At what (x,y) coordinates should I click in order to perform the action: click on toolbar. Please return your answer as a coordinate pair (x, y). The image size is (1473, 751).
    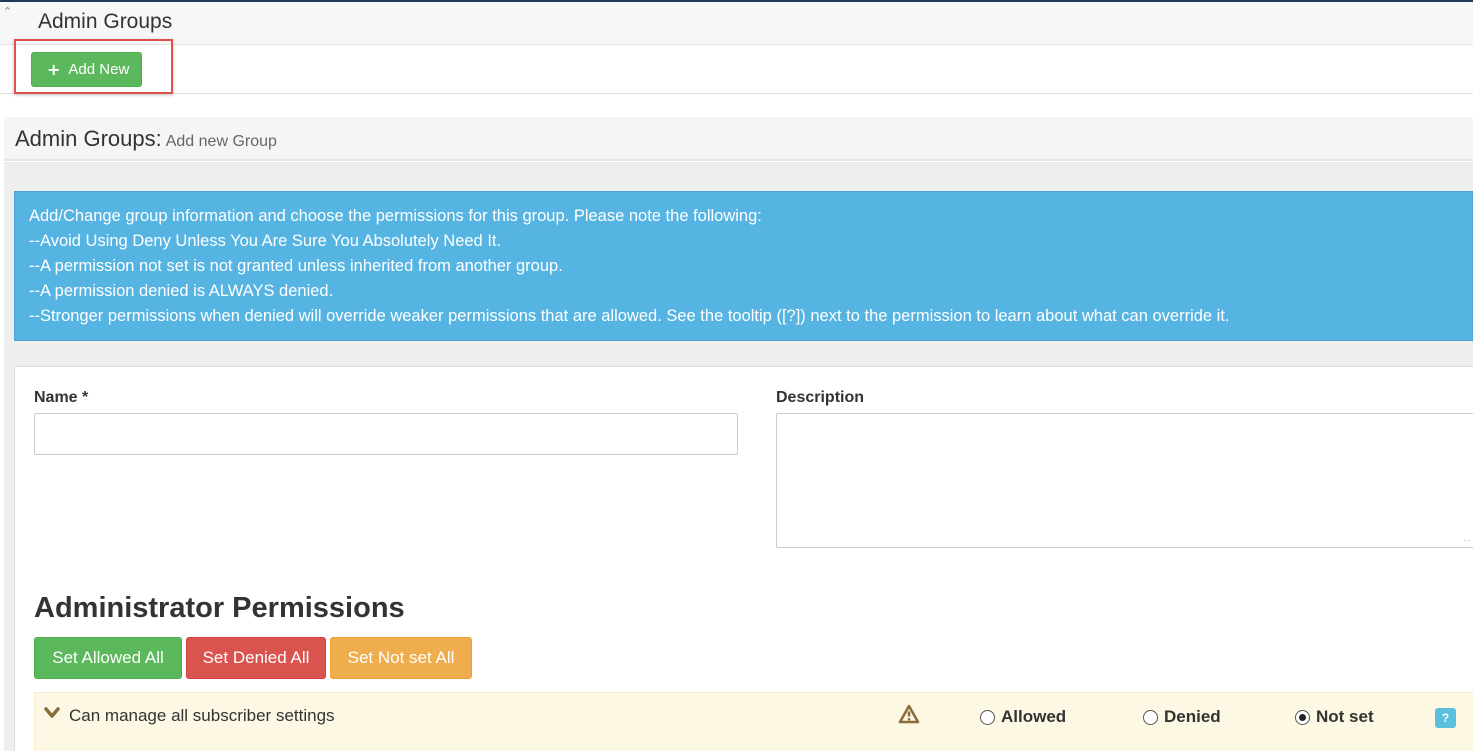
    Looking at the image, I should click on (736, 69).